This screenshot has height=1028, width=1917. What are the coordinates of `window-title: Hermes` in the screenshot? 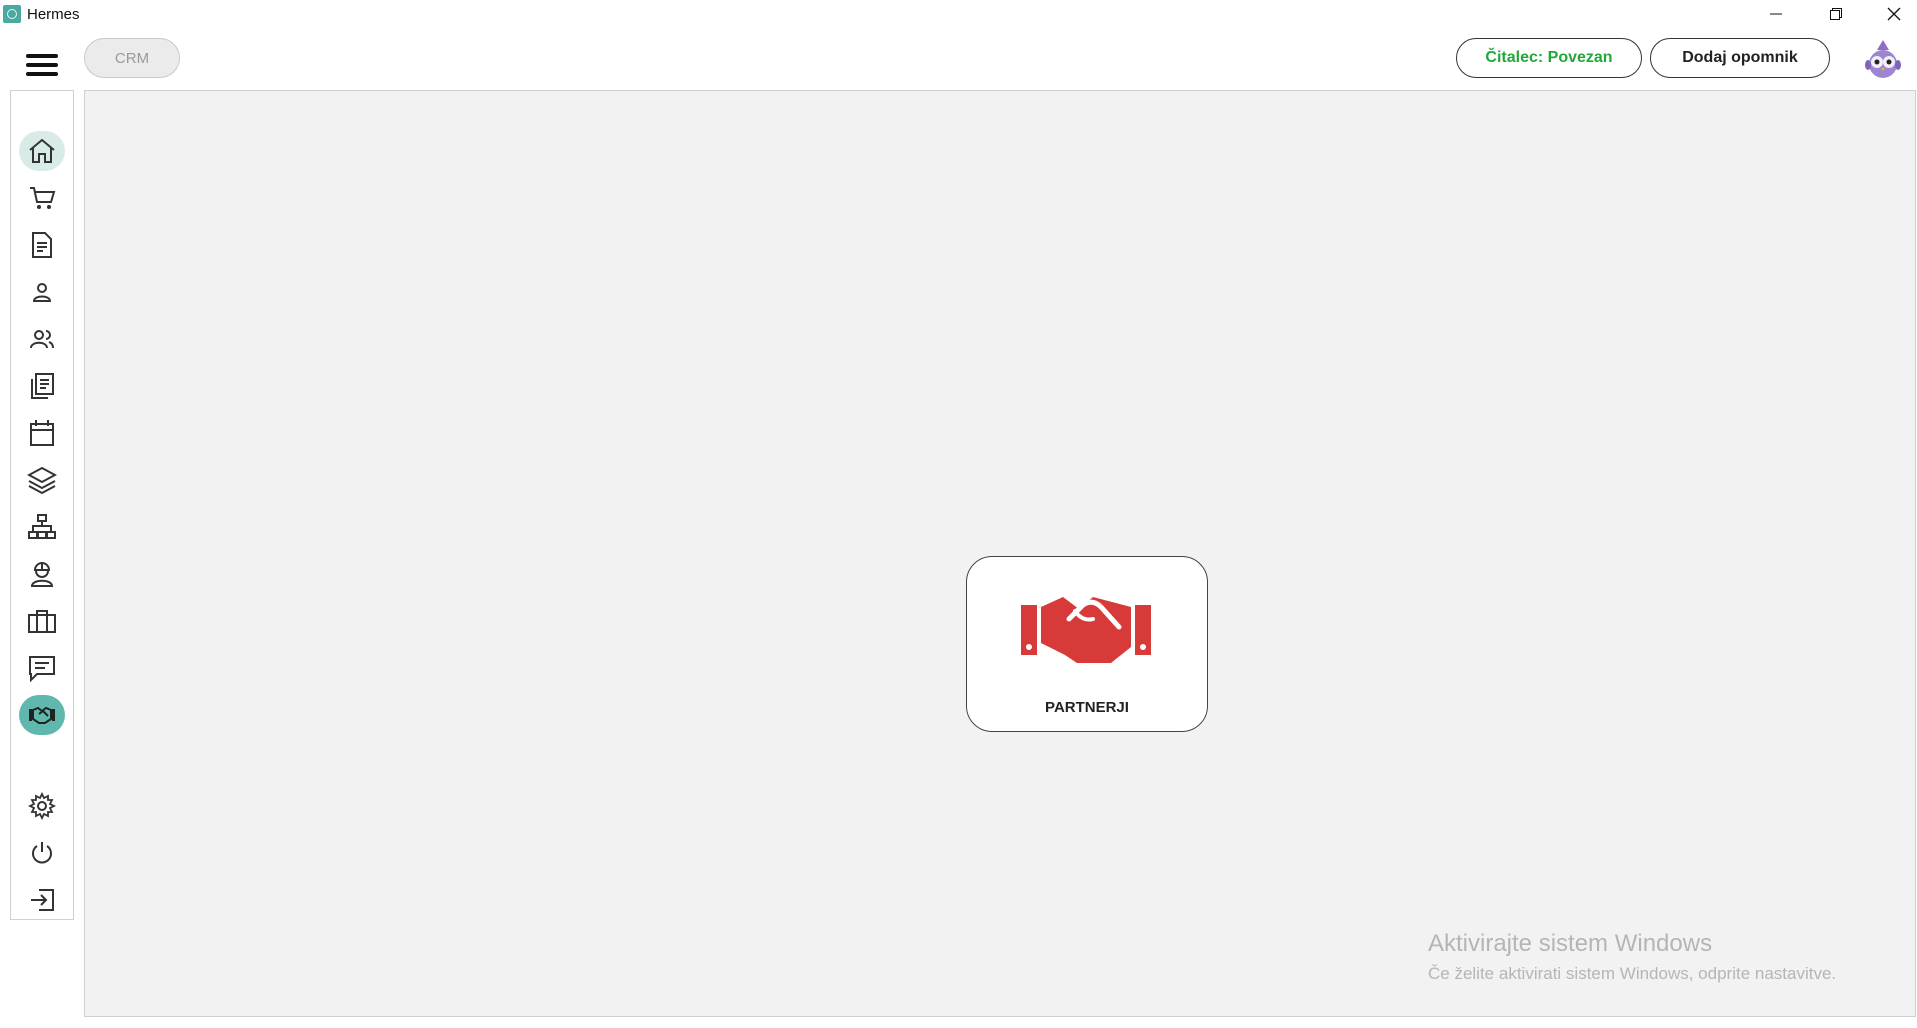 It's located at (53, 14).